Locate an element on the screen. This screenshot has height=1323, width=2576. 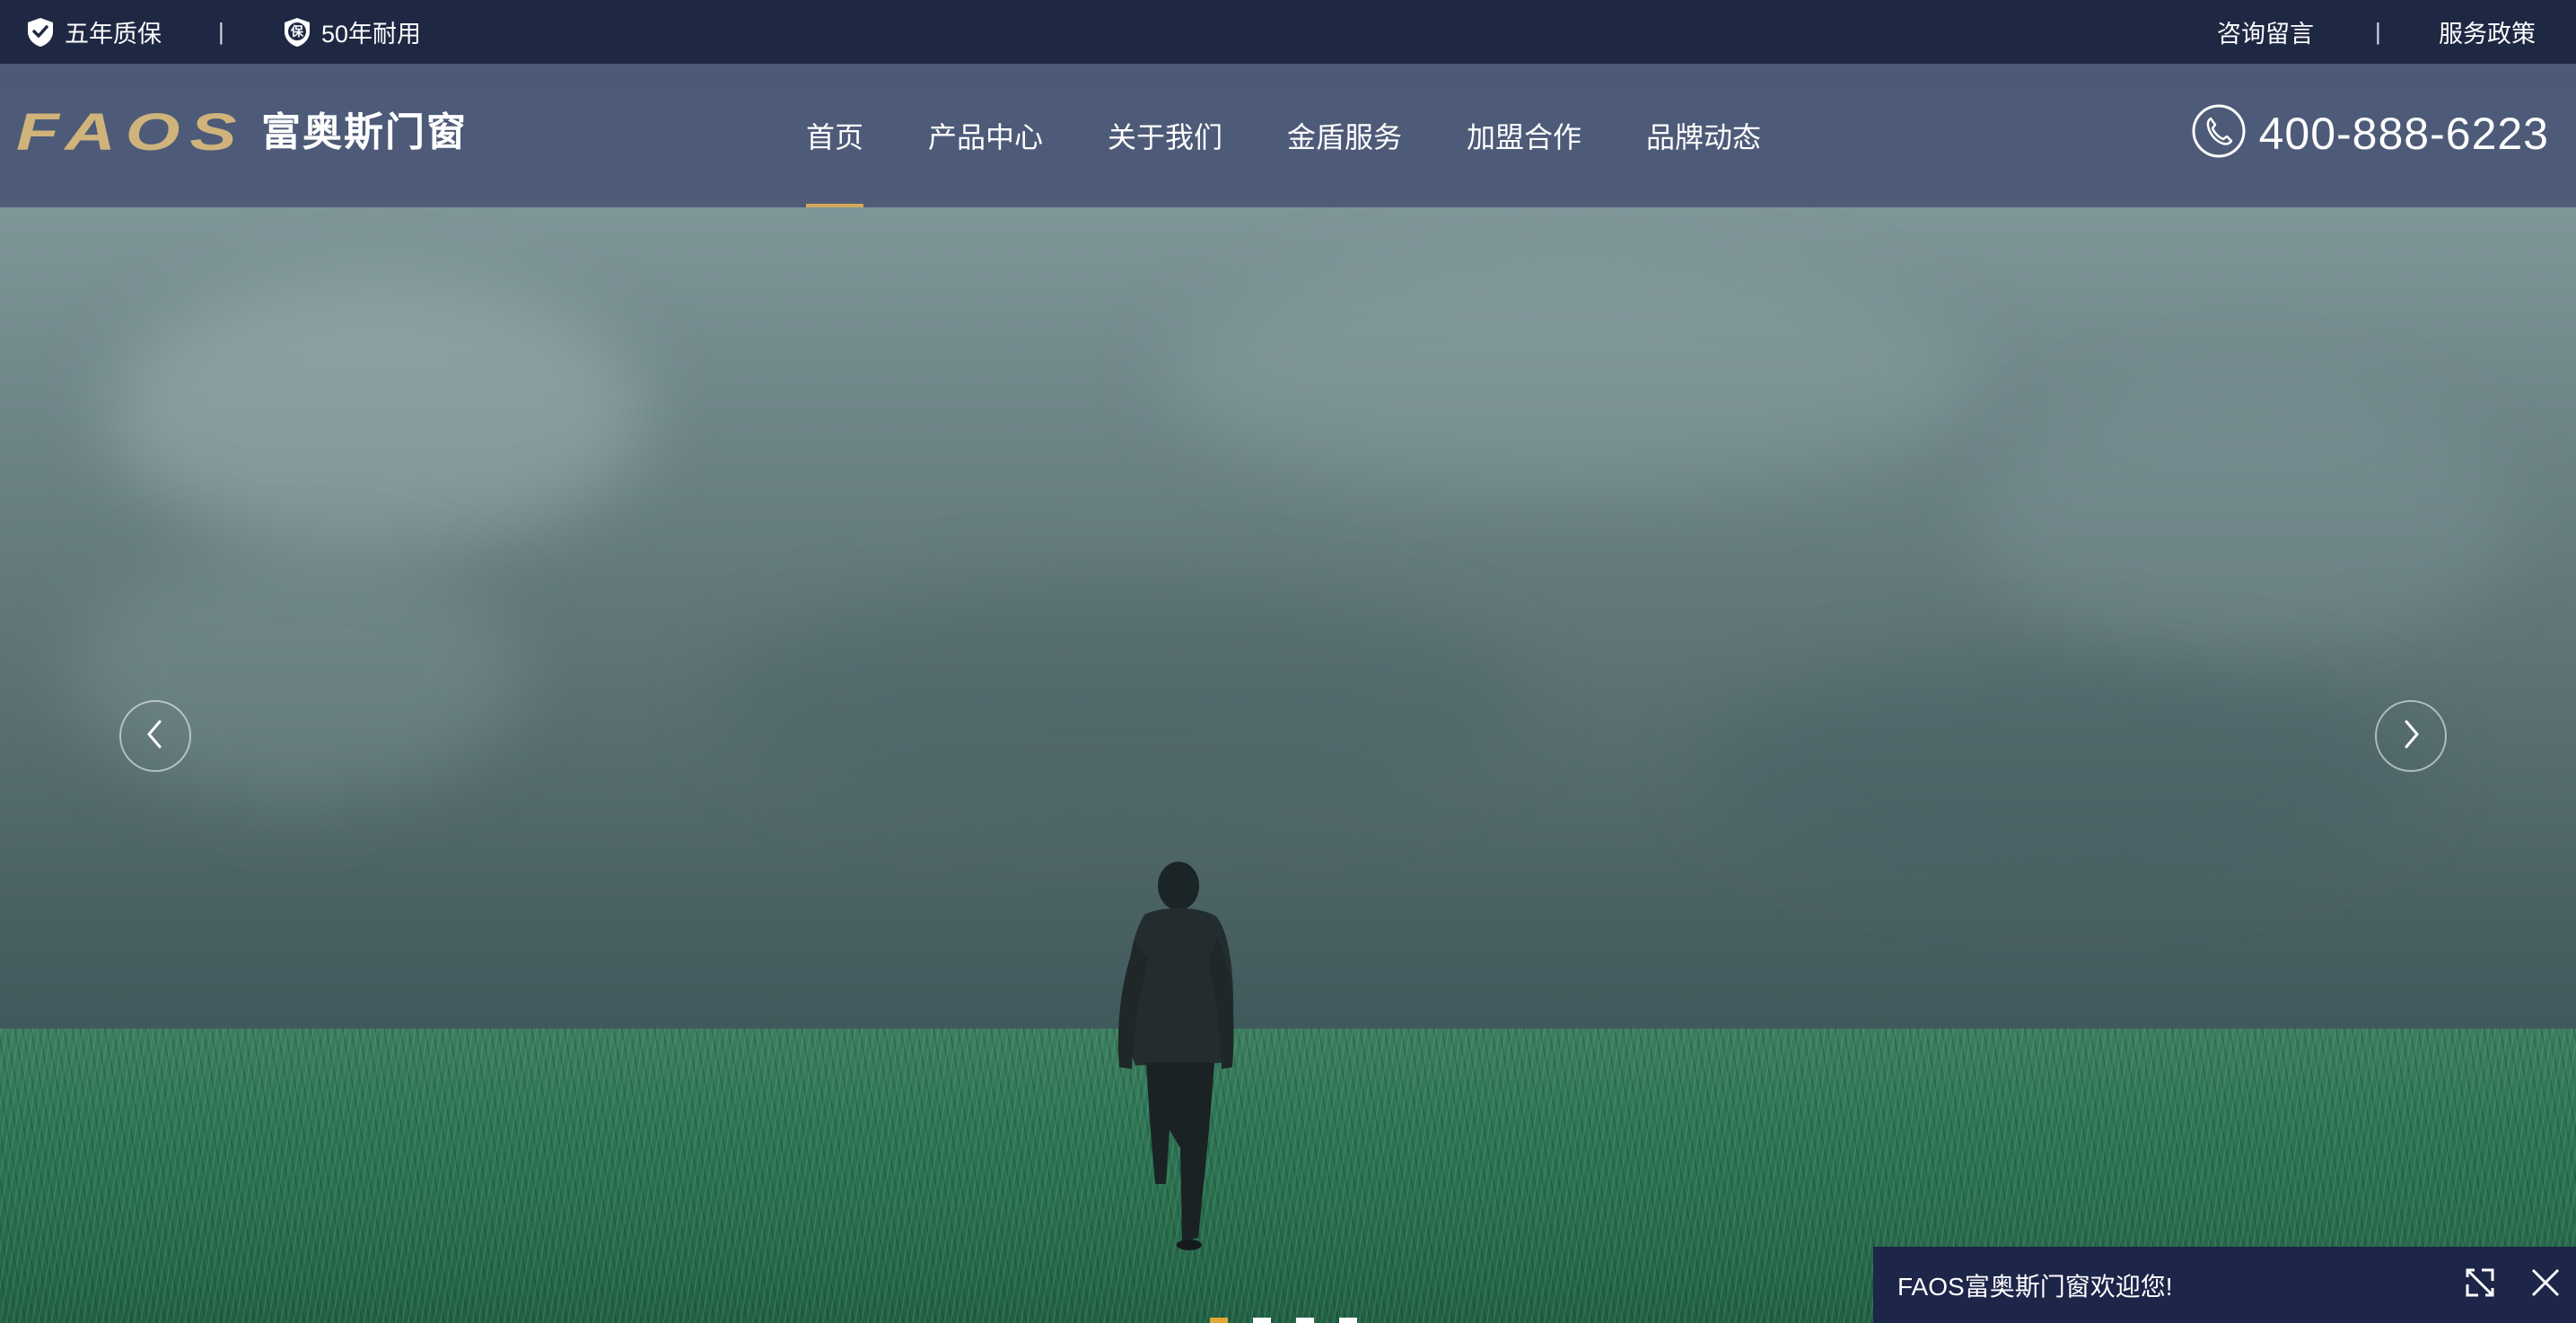
consult-label: 咨询留言 is located at coordinates (2265, 31).